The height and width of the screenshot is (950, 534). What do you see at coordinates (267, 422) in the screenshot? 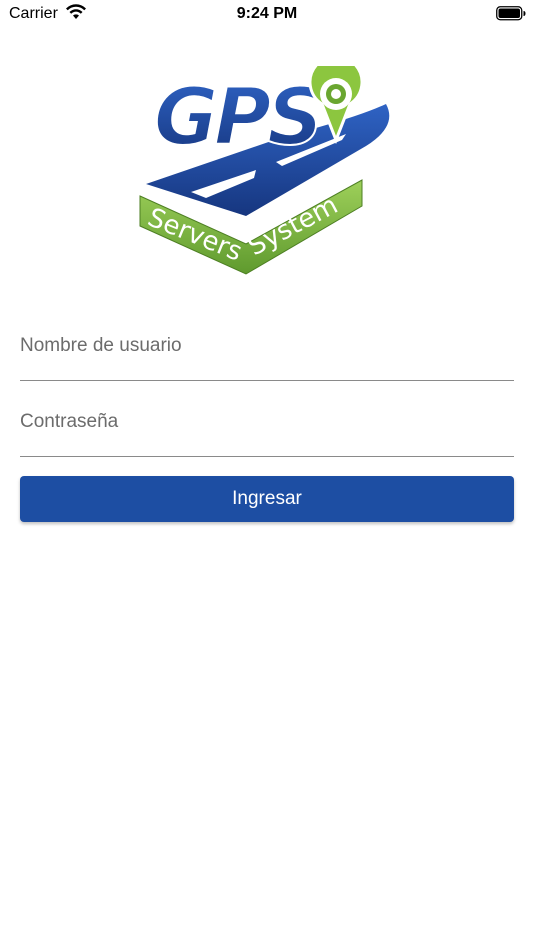
I see `password-input` at bounding box center [267, 422].